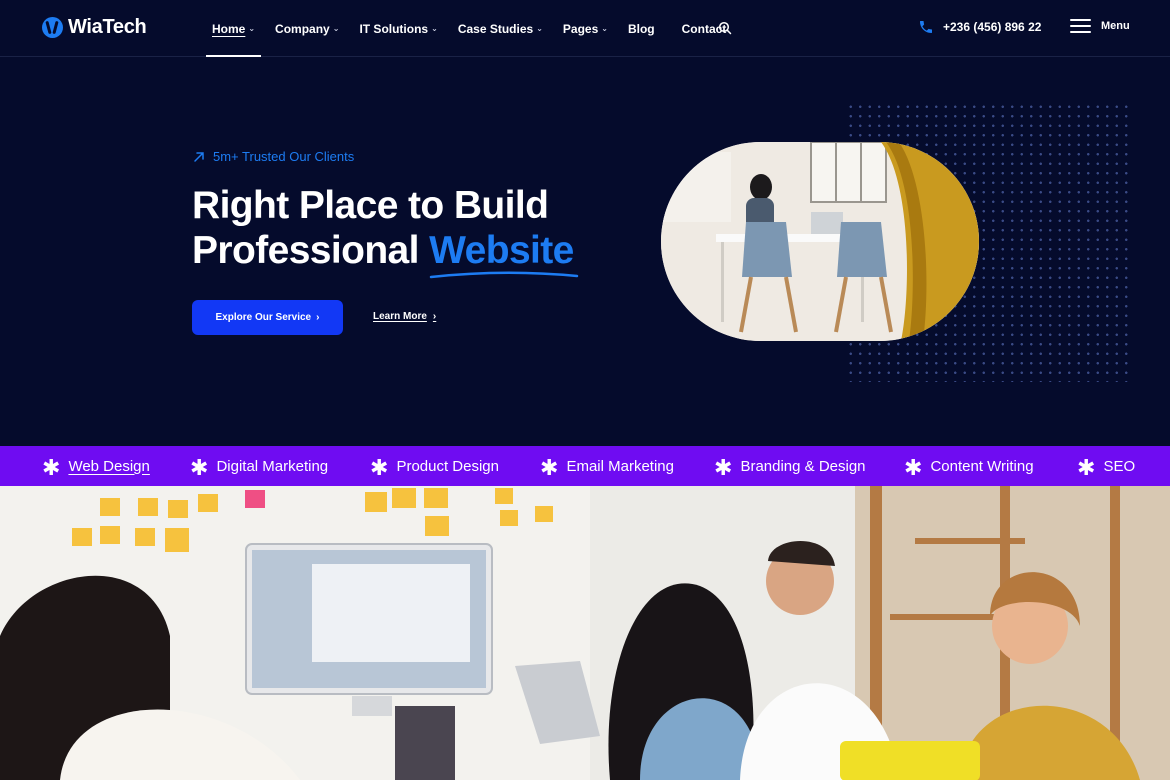 This screenshot has height=780, width=1170. I want to click on phone-number: +236 (456) 896 22, so click(992, 27).